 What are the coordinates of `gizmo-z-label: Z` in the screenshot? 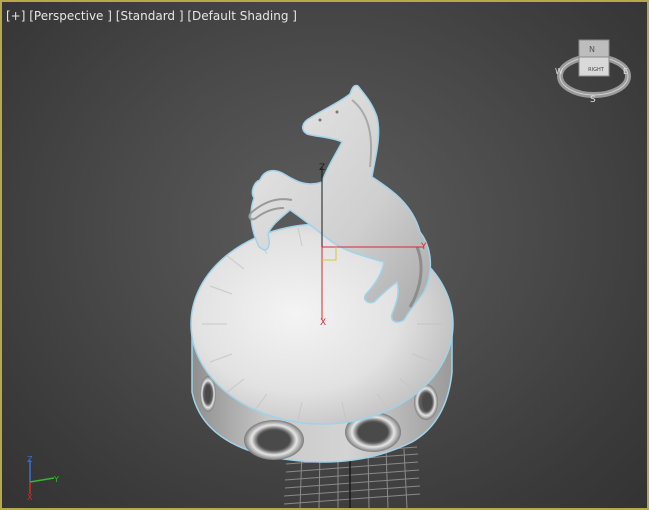 It's located at (322, 168).